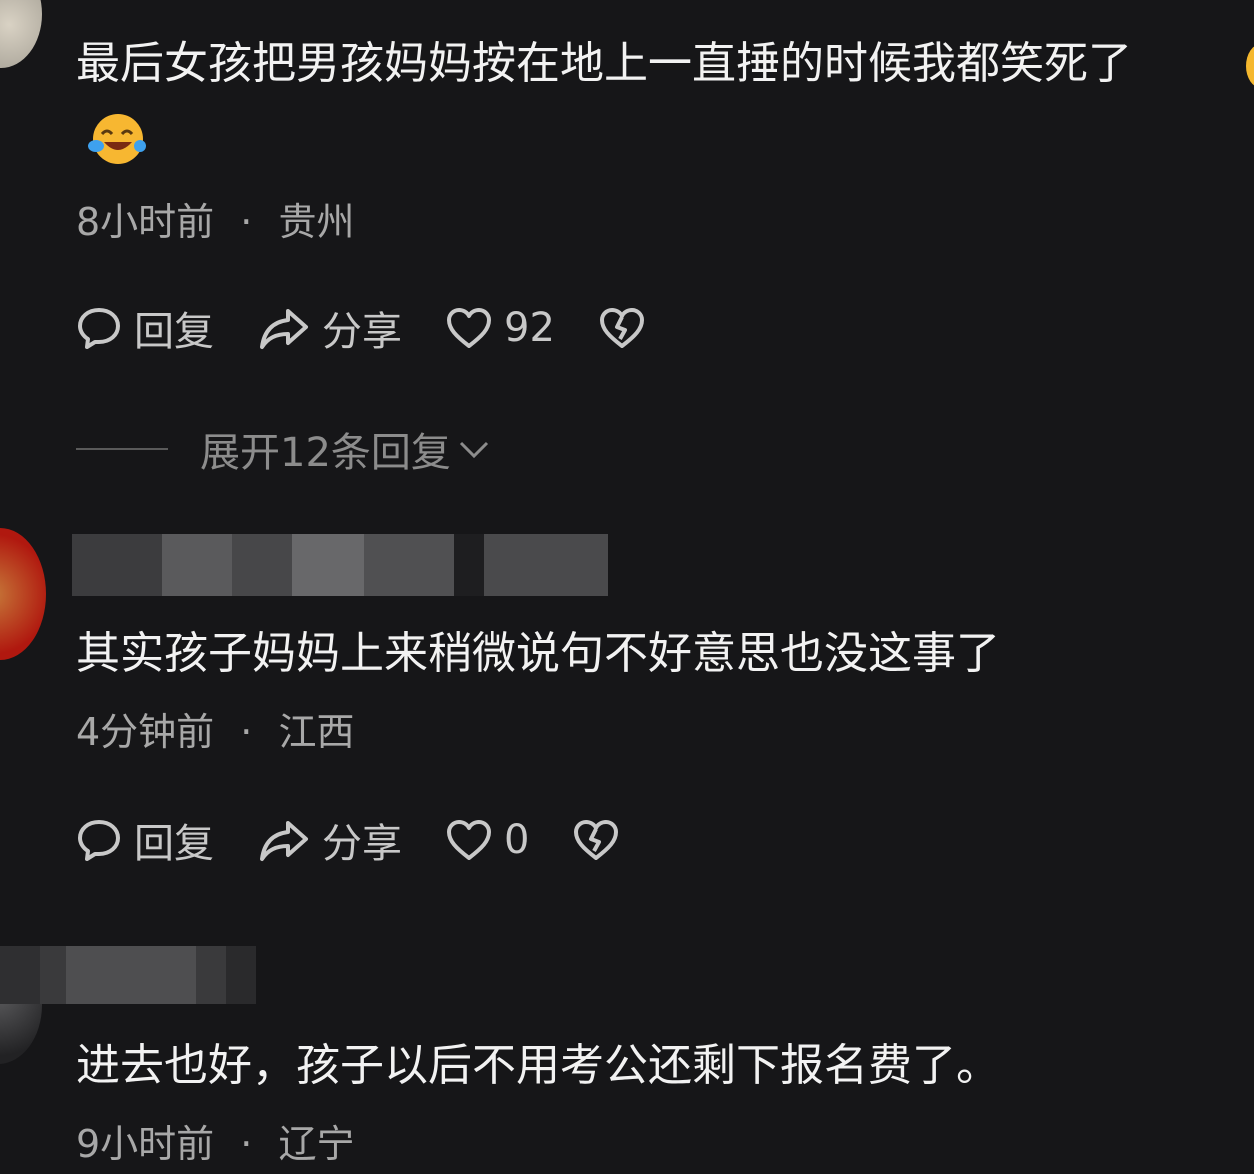 This screenshot has width=1254, height=1174. I want to click on timestamp: 9小时前, so click(145, 1144).